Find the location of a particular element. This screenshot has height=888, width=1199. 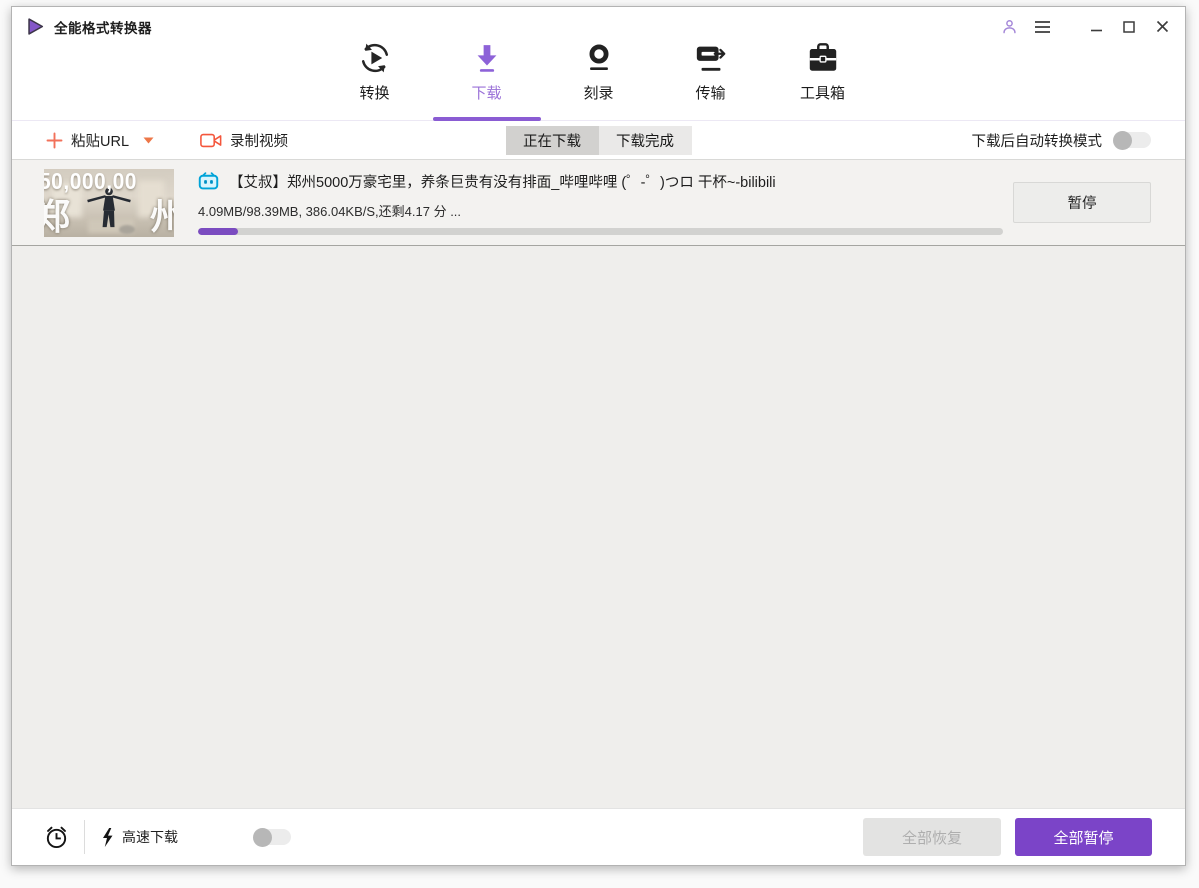

thumbnail-price-text: 50,000,00 is located at coordinates (90, 181).